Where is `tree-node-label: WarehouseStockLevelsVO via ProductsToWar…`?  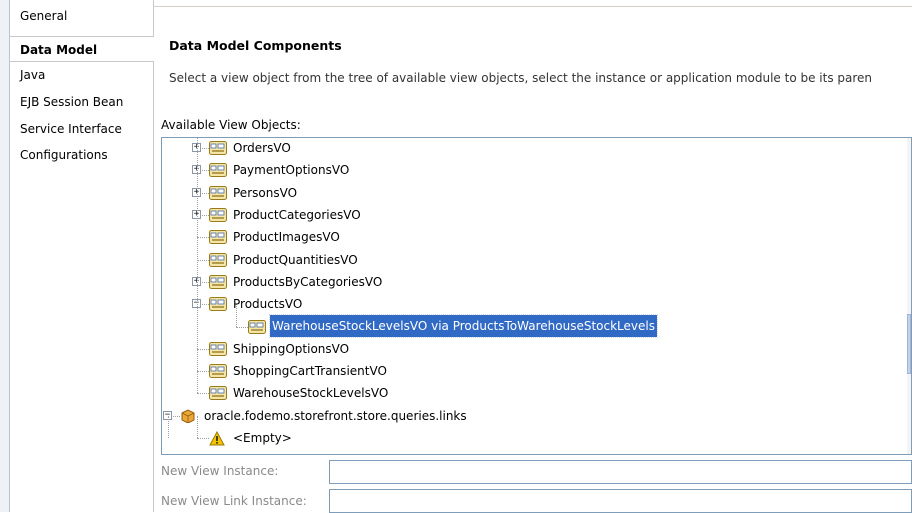 tree-node-label: WarehouseStockLevelsVO via ProductsToWar… is located at coordinates (463, 326).